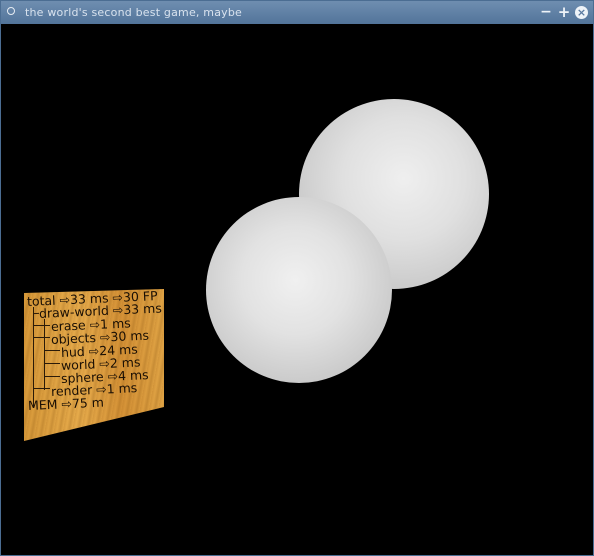  Describe the element at coordinates (44, 354) in the screenshot. I see `hud-tree-subtrunk` at that location.